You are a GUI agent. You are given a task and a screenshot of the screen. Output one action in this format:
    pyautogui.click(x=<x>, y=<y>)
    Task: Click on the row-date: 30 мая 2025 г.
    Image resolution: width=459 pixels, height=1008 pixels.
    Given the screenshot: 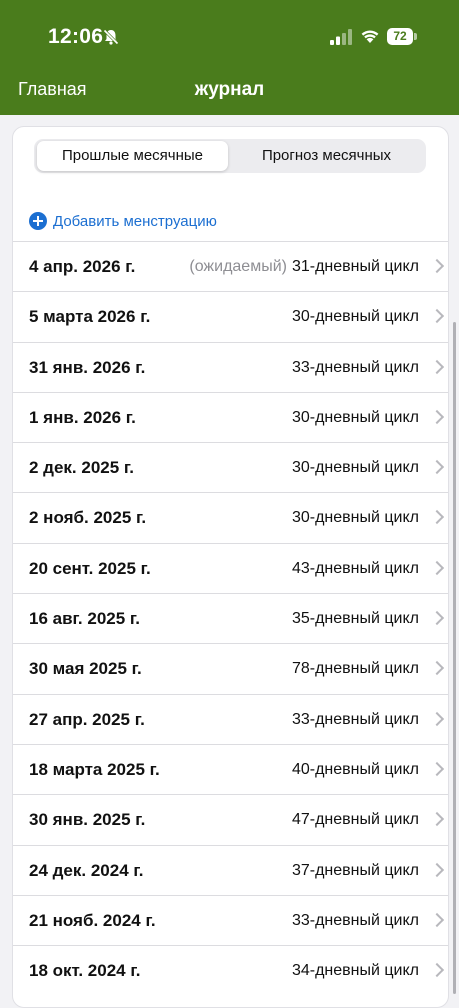 What is the action you would take?
    pyautogui.click(x=85, y=669)
    